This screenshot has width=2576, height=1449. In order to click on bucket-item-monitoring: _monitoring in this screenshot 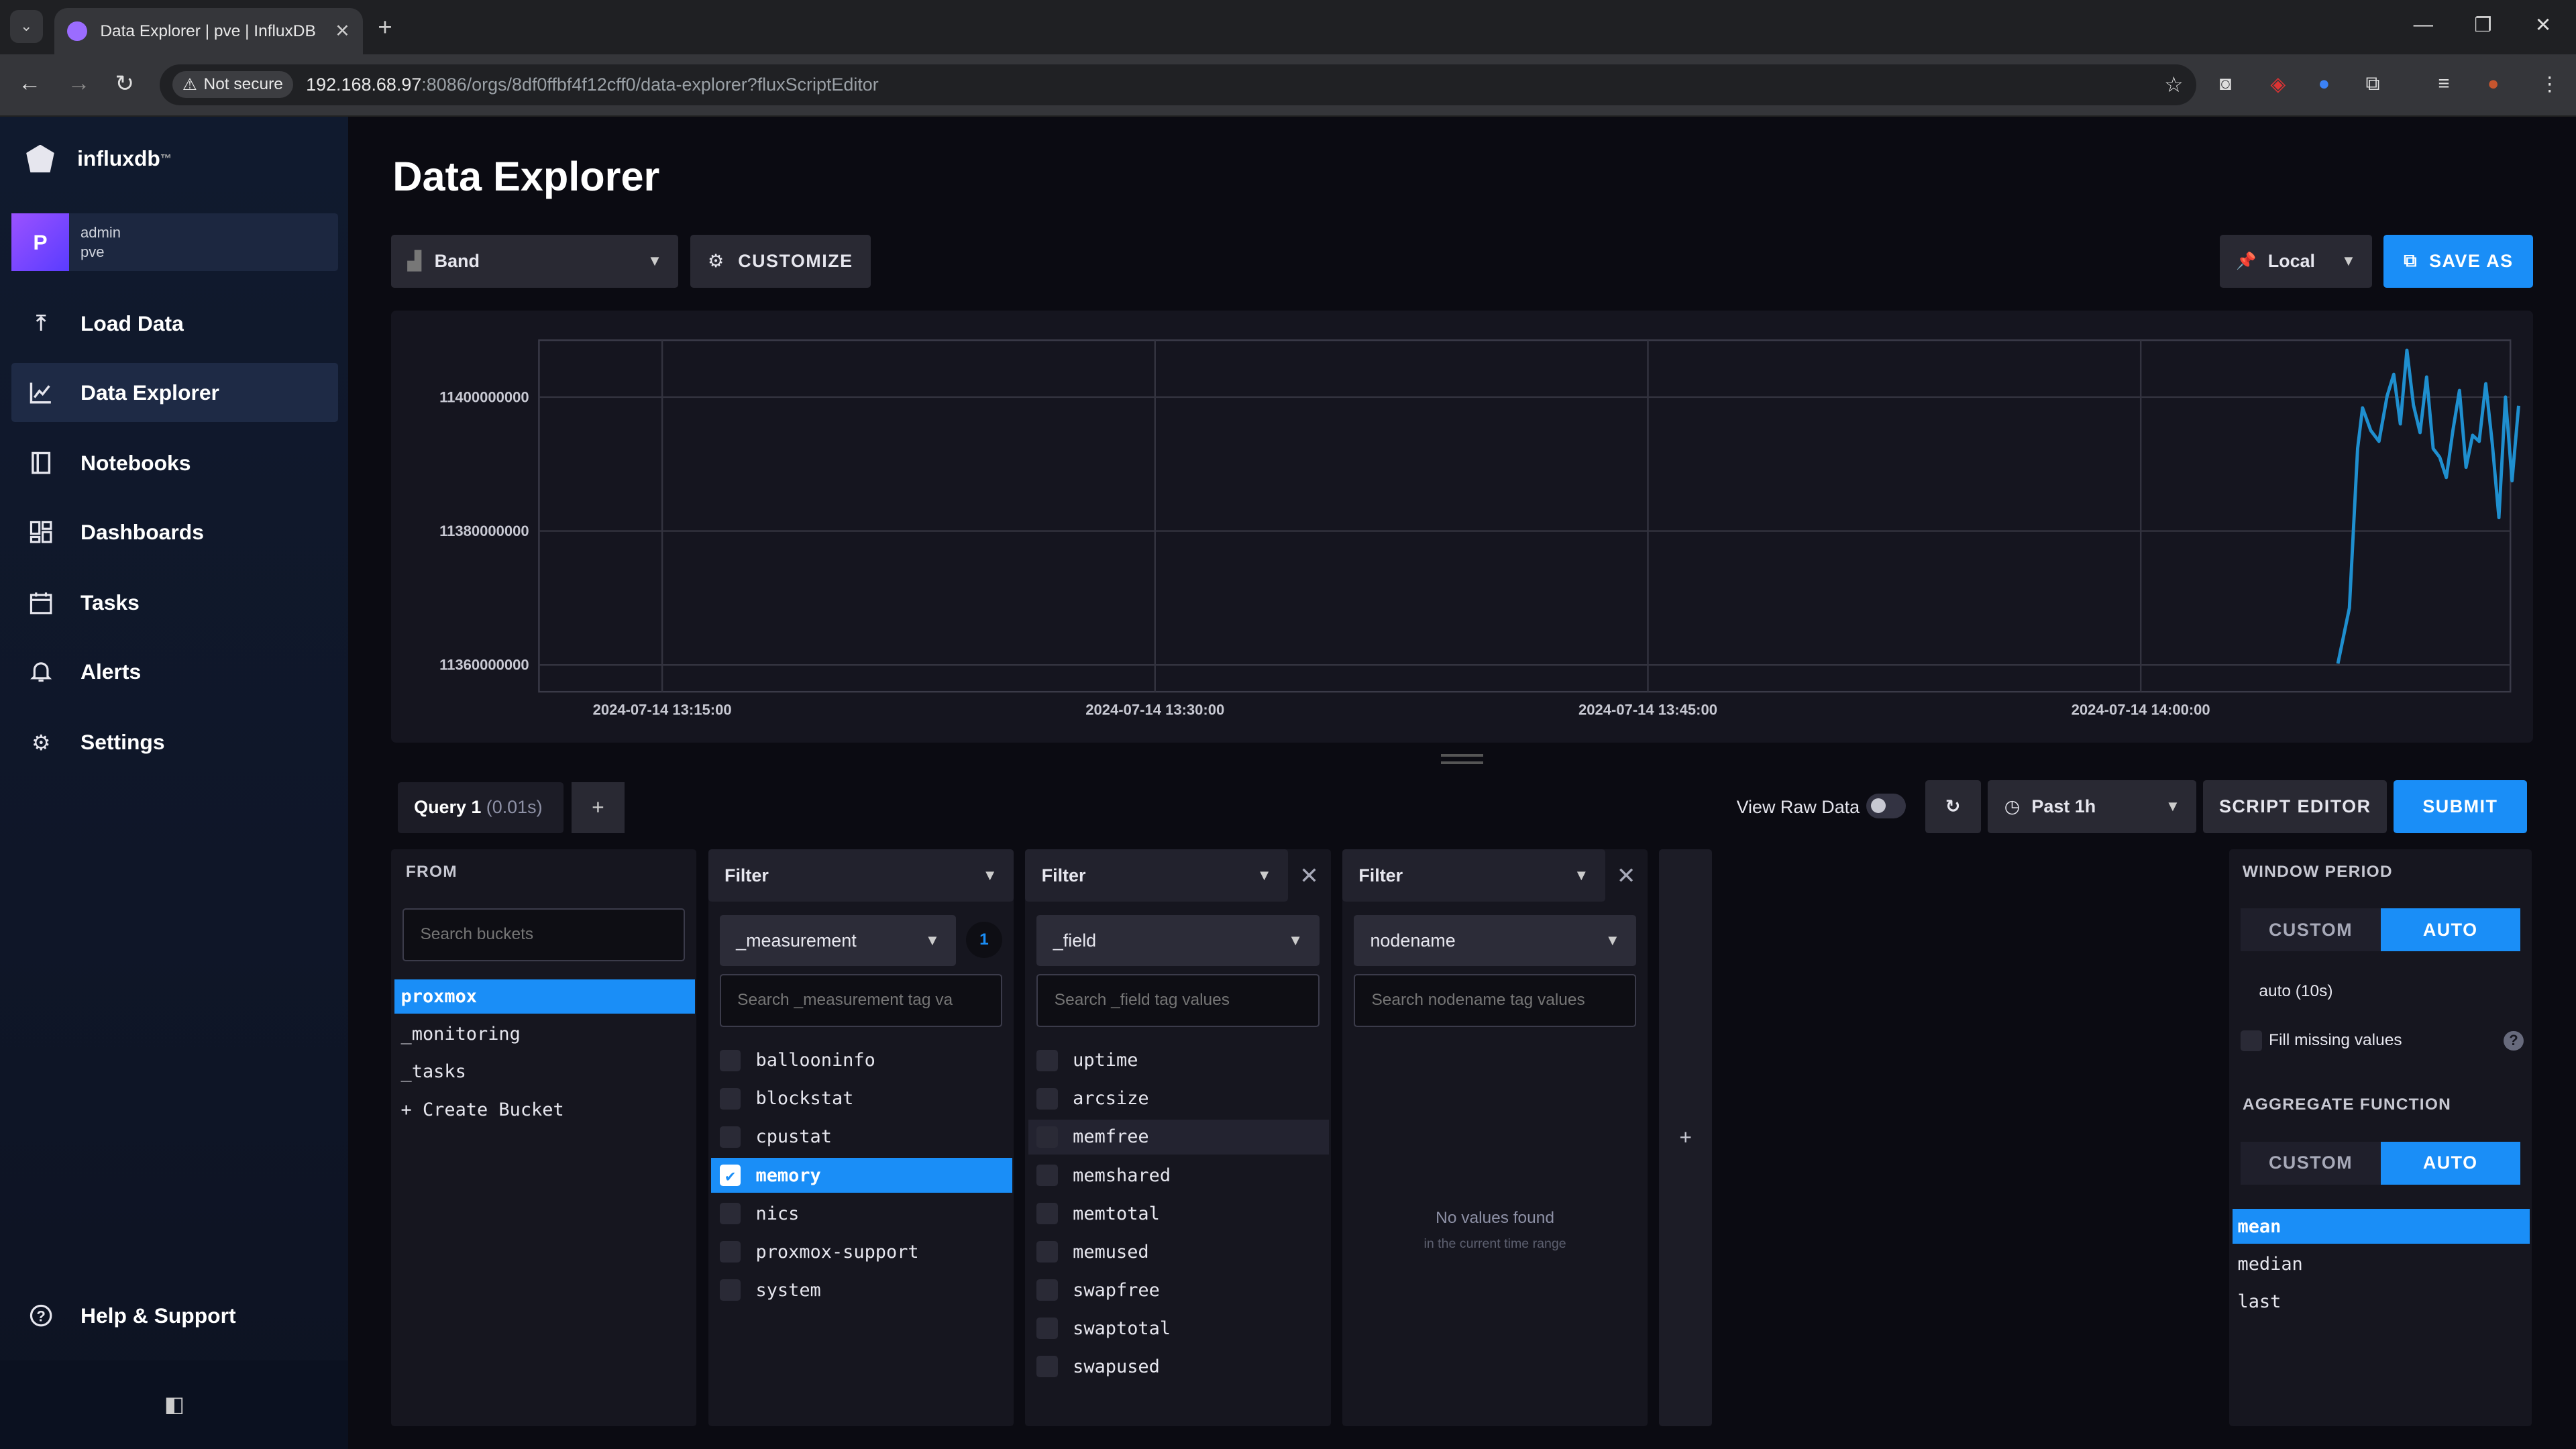, I will do `click(544, 1034)`.